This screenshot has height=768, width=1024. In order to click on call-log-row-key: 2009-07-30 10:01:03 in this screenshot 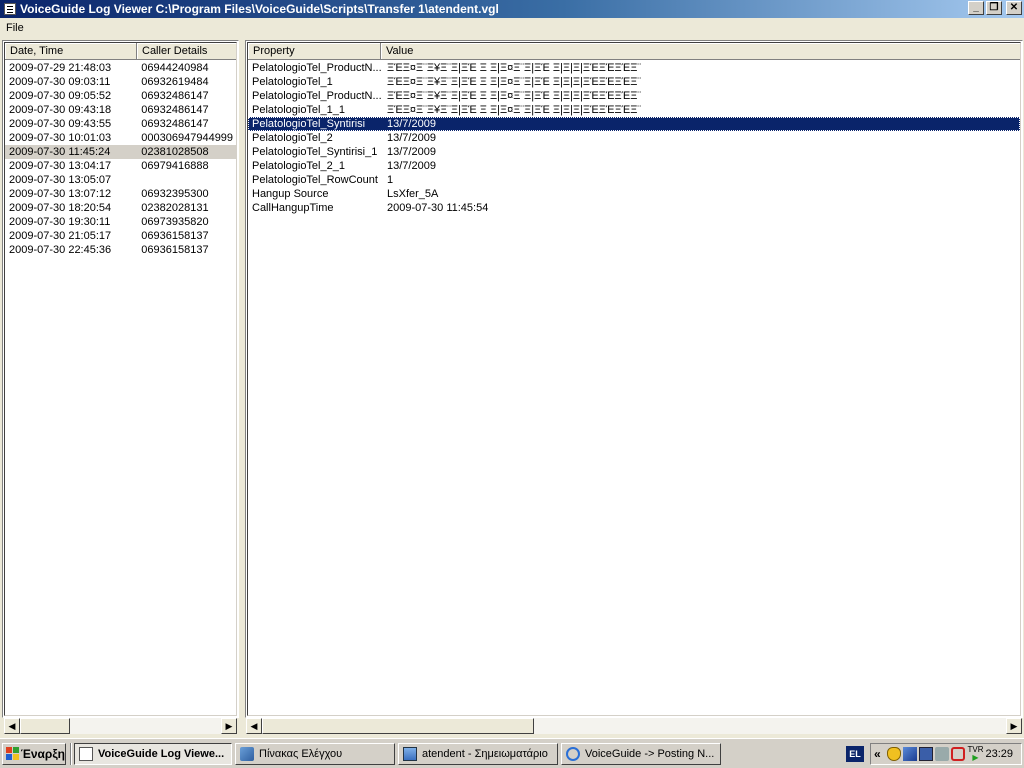, I will do `click(60, 138)`.